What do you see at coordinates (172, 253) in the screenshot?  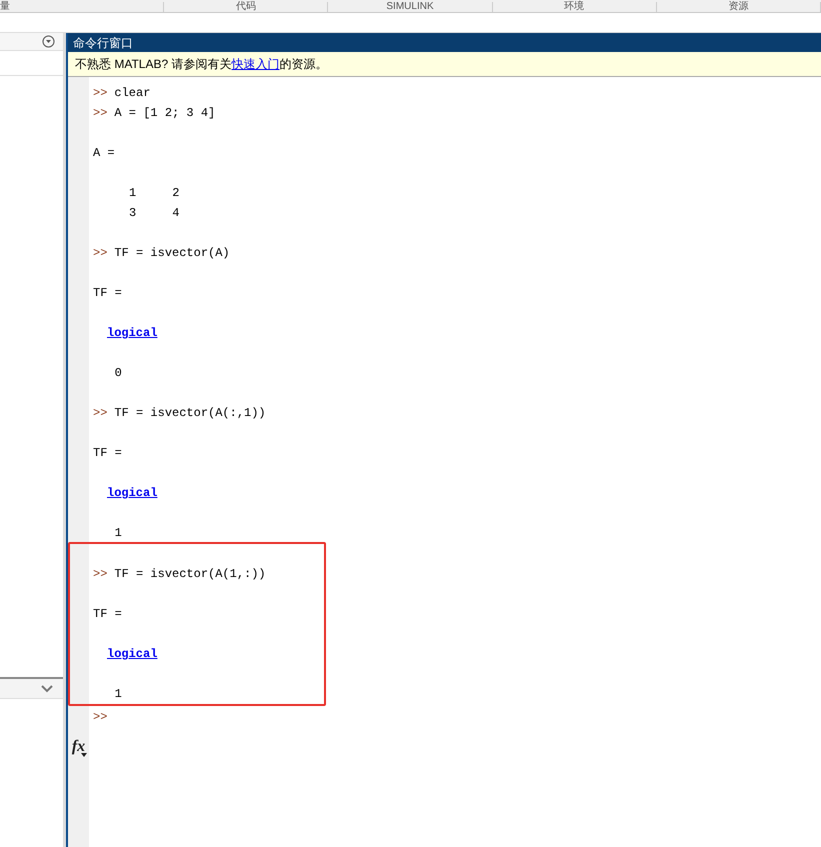 I see `command-text: TF = isvector(A)` at bounding box center [172, 253].